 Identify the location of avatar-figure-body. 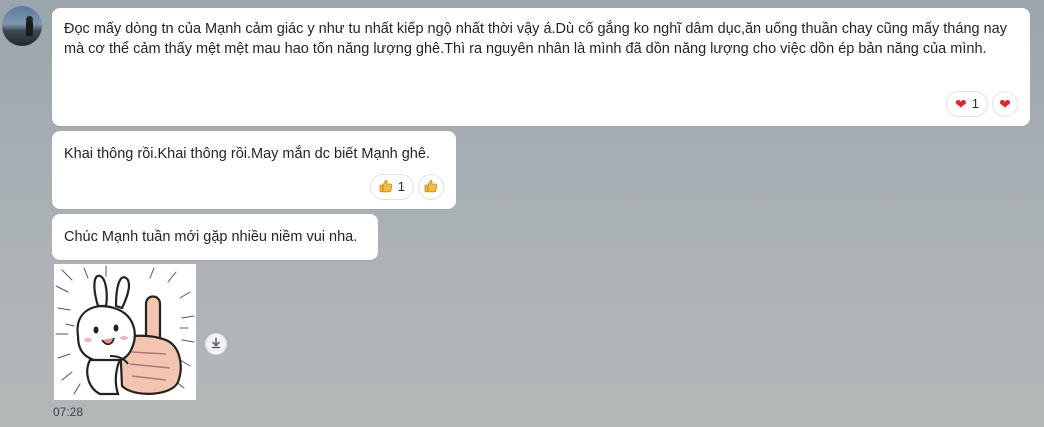
(29, 28).